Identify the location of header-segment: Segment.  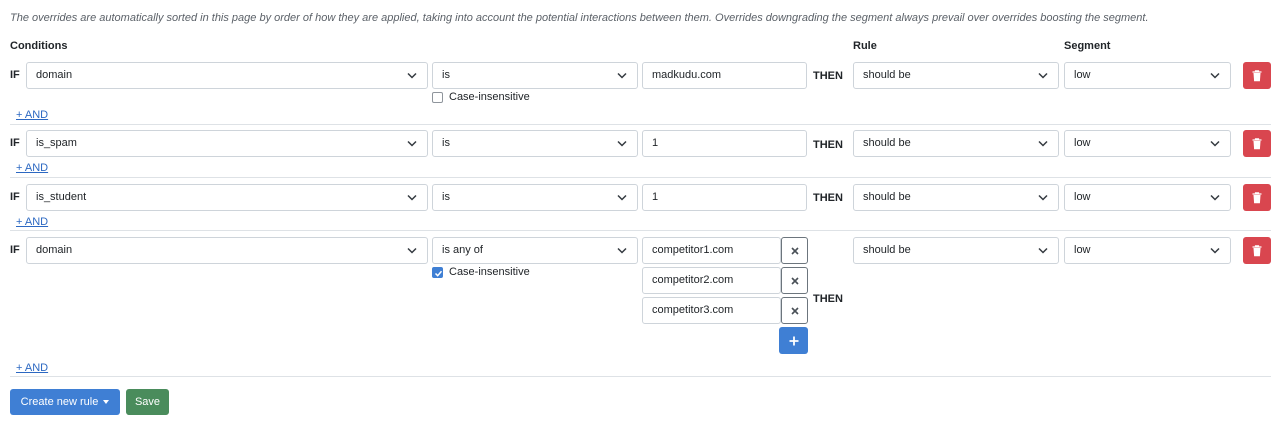
(1087, 46).